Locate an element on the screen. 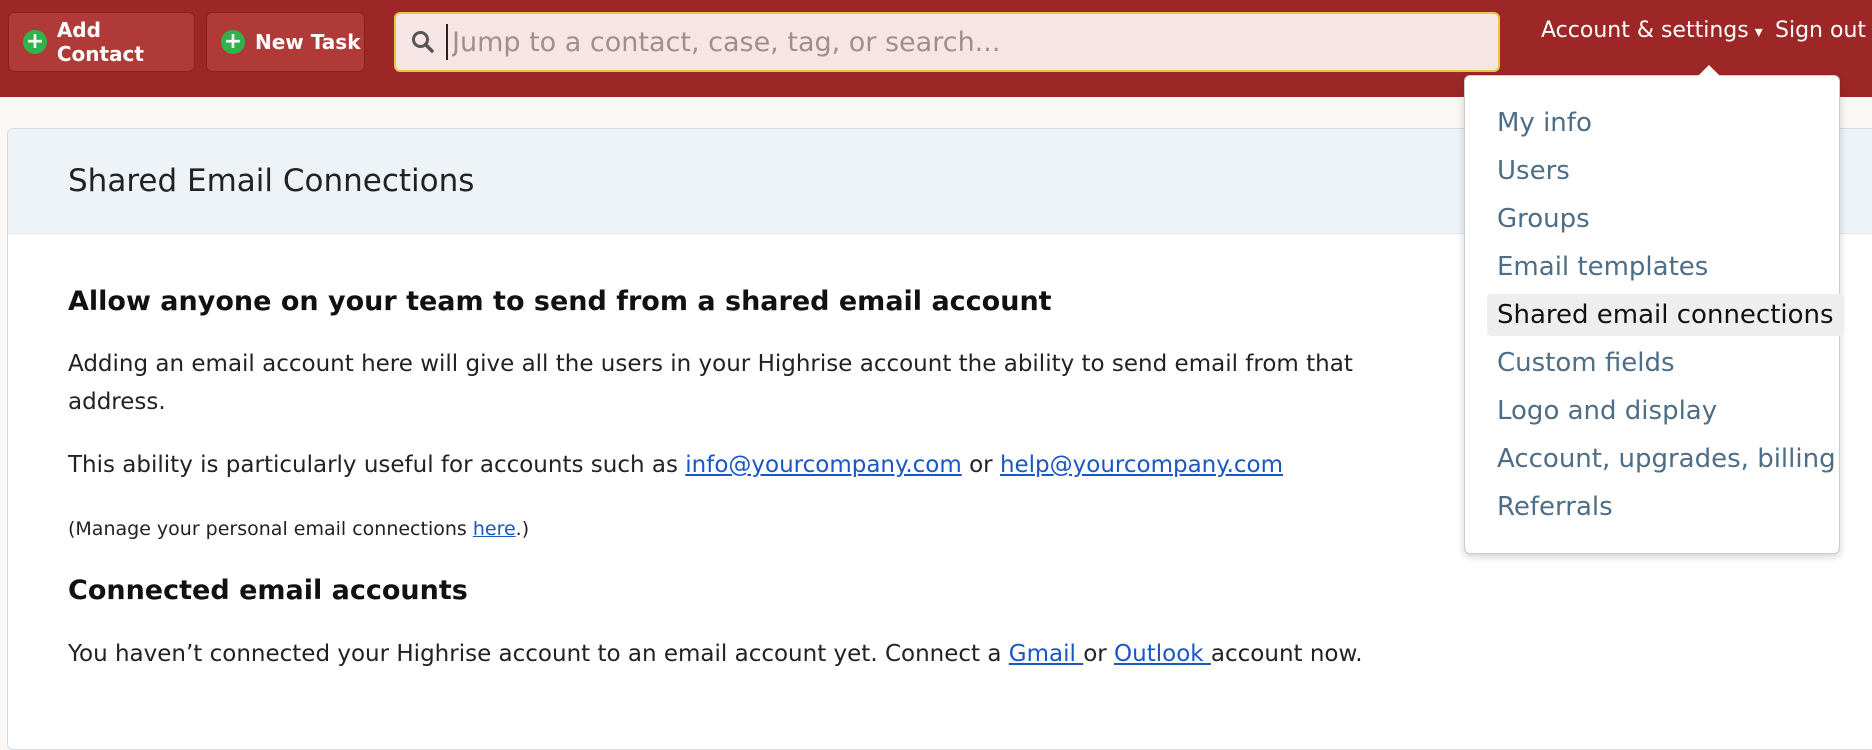 This screenshot has height=750, width=1872. menu-item-custom-fields: Custom fields is located at coordinates (1586, 363).